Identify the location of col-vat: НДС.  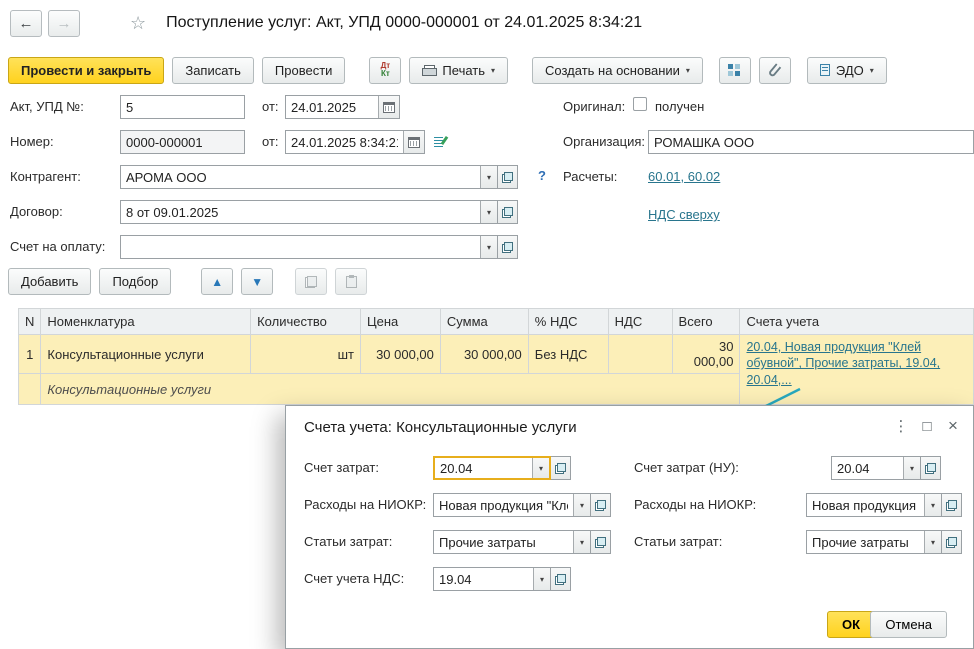
(640, 321).